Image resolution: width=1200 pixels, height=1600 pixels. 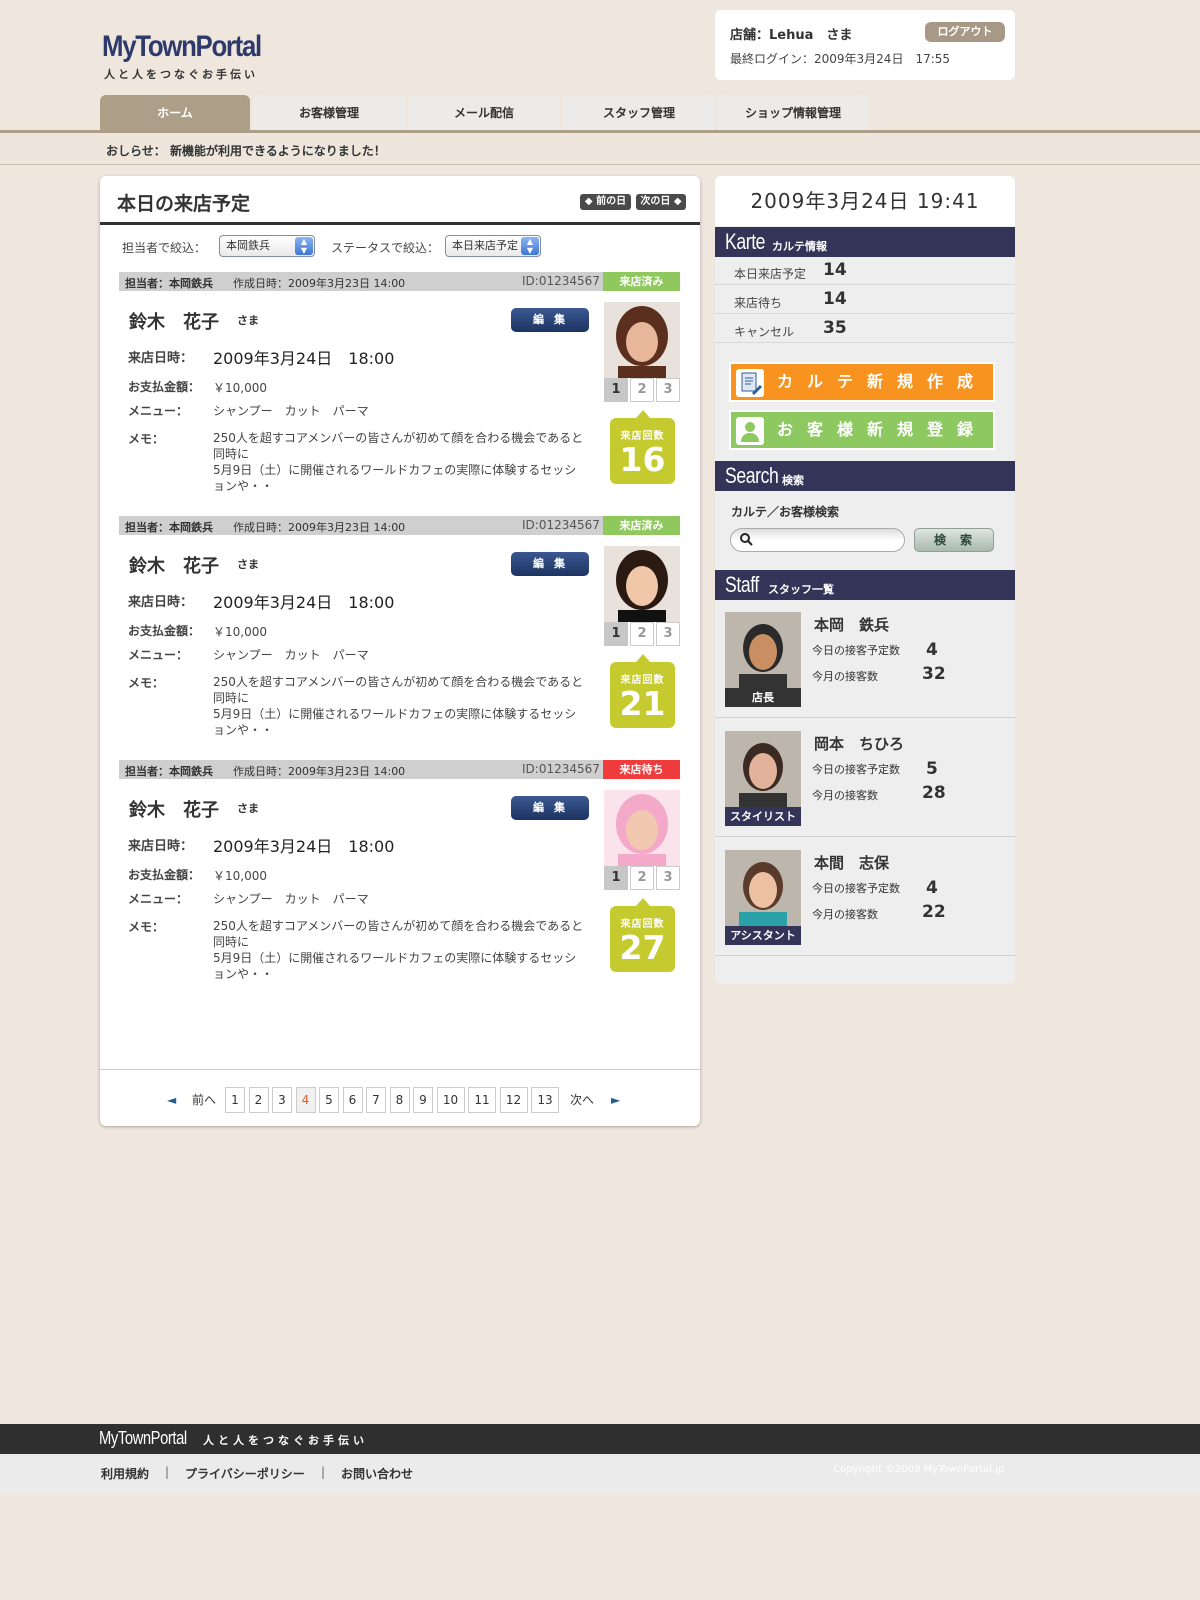 I want to click on page-link: 12, so click(x=513, y=1100).